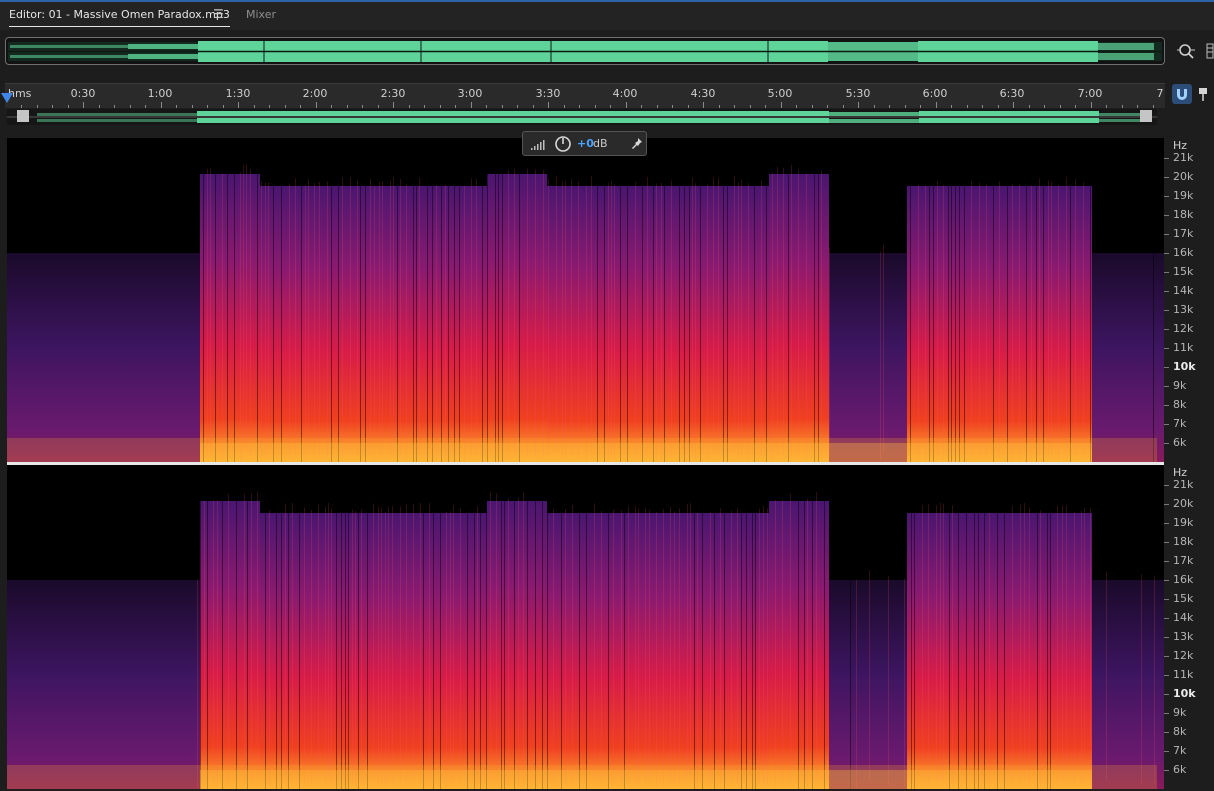 This screenshot has width=1214, height=791. I want to click on tab-mixer: Mixer, so click(261, 14).